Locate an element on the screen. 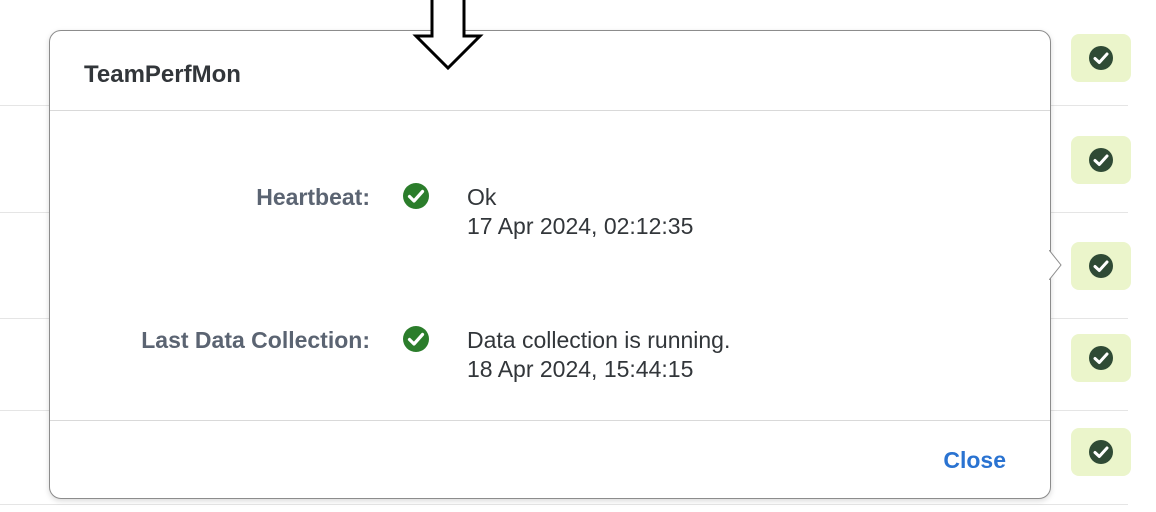 The height and width of the screenshot is (512, 1156). popover-pointer is located at coordinates (1055, 265).